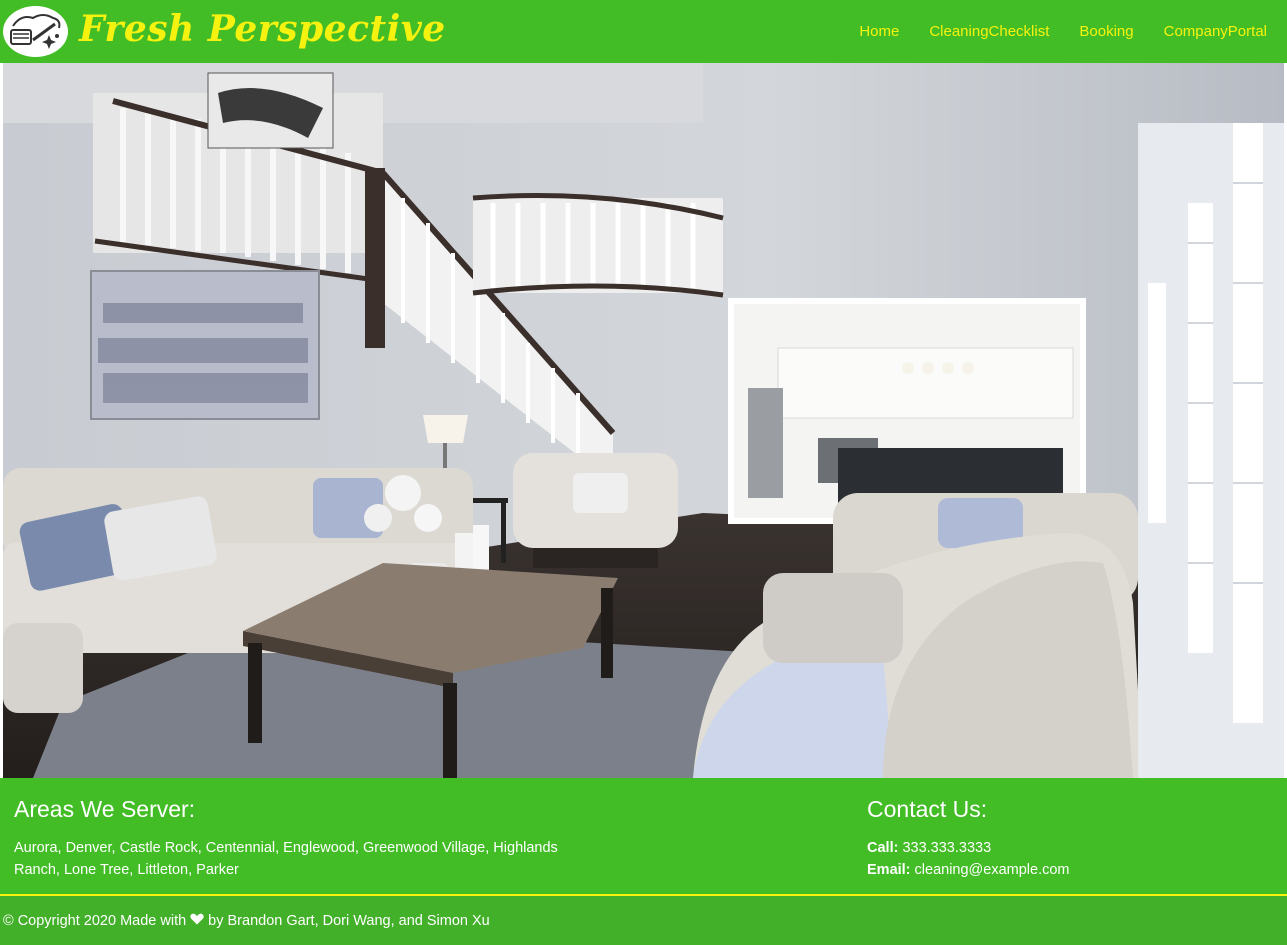 Image resolution: width=1287 pixels, height=945 pixels. What do you see at coordinates (1215, 31) in the screenshot?
I see `nav-company-portal-link: CompanyPortal` at bounding box center [1215, 31].